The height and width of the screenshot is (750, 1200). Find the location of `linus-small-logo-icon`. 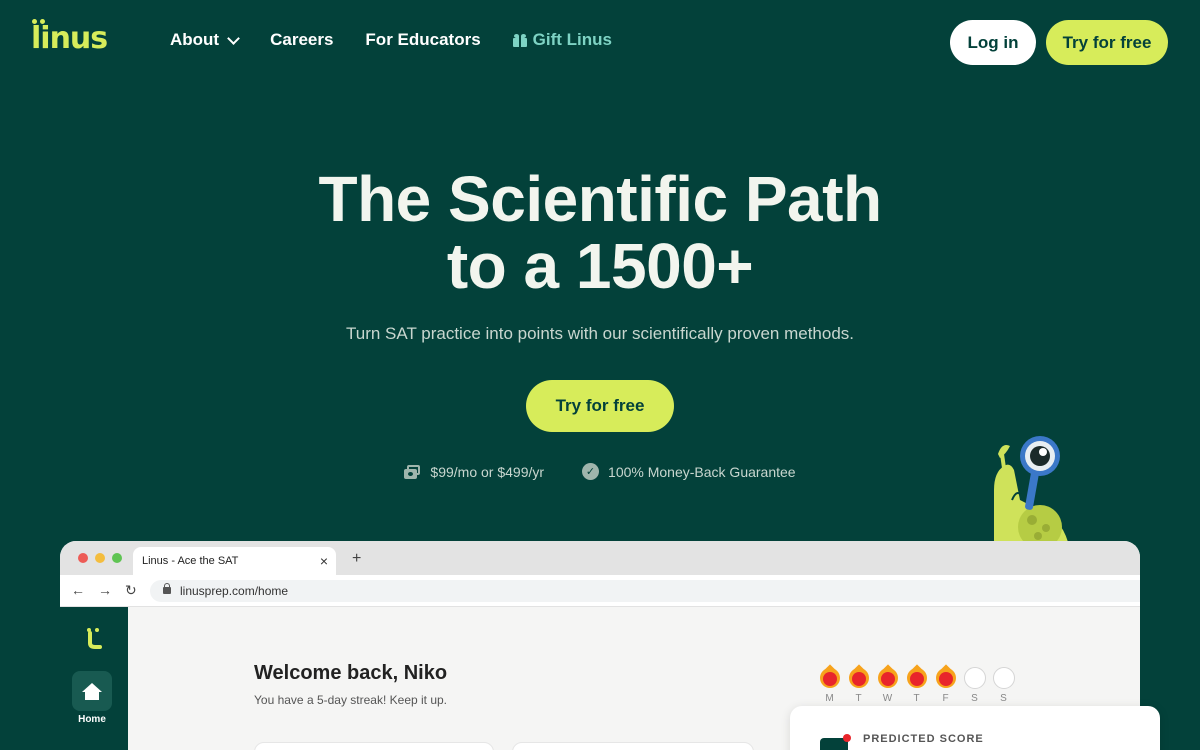

linus-small-logo-icon is located at coordinates (94, 638).